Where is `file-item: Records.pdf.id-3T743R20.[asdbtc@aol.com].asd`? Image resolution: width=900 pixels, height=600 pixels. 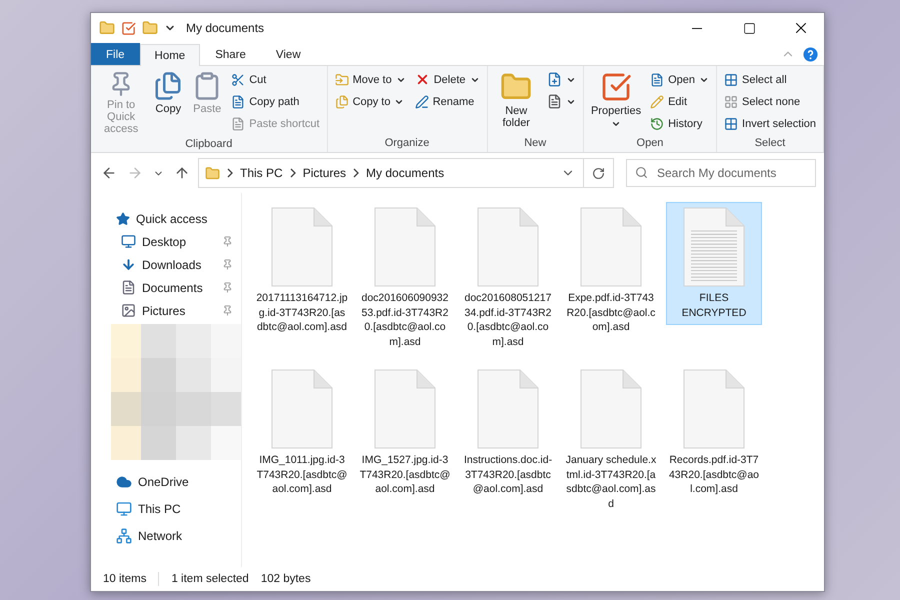 file-item: Records.pdf.id-3T743R20.[asdbtc@aol.com].asd is located at coordinates (714, 433).